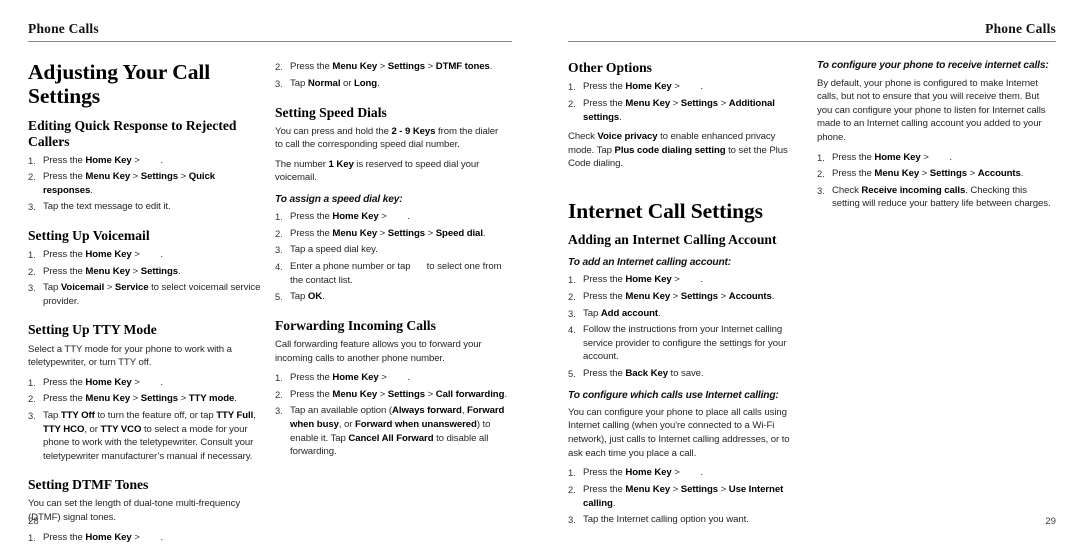  Describe the element at coordinates (299, 297) in the screenshot. I see `step-text: Tap` at that location.